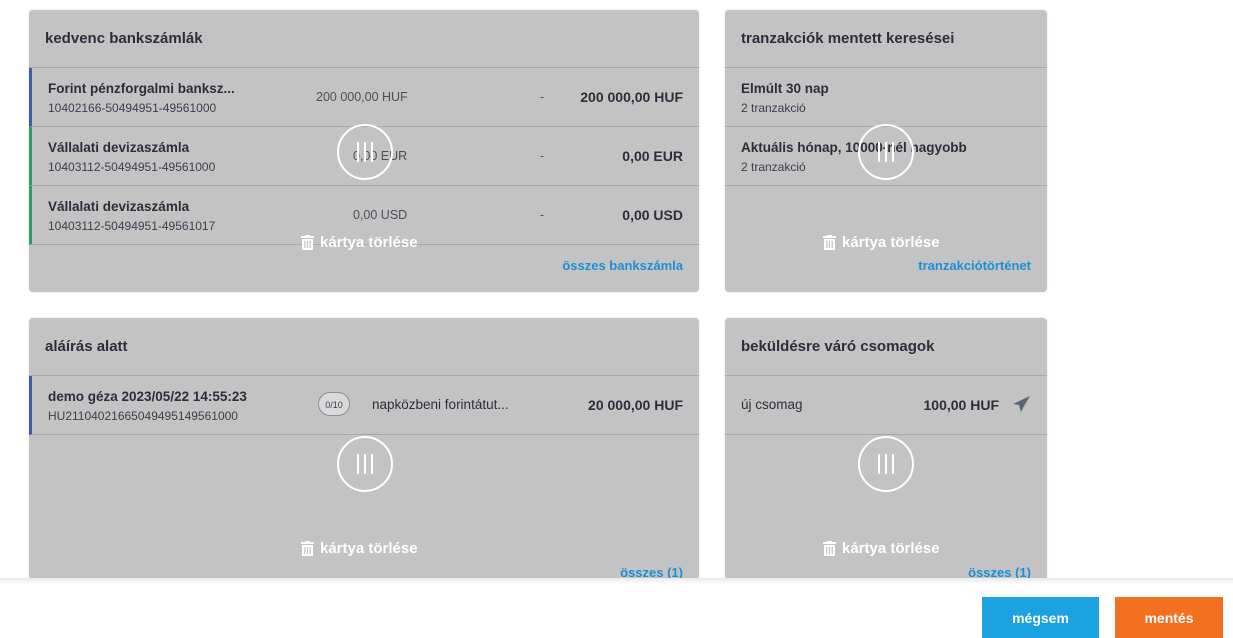 This screenshot has height=638, width=1233. Describe the element at coordinates (1040, 617) in the screenshot. I see `cancel-button: mégsem` at that location.